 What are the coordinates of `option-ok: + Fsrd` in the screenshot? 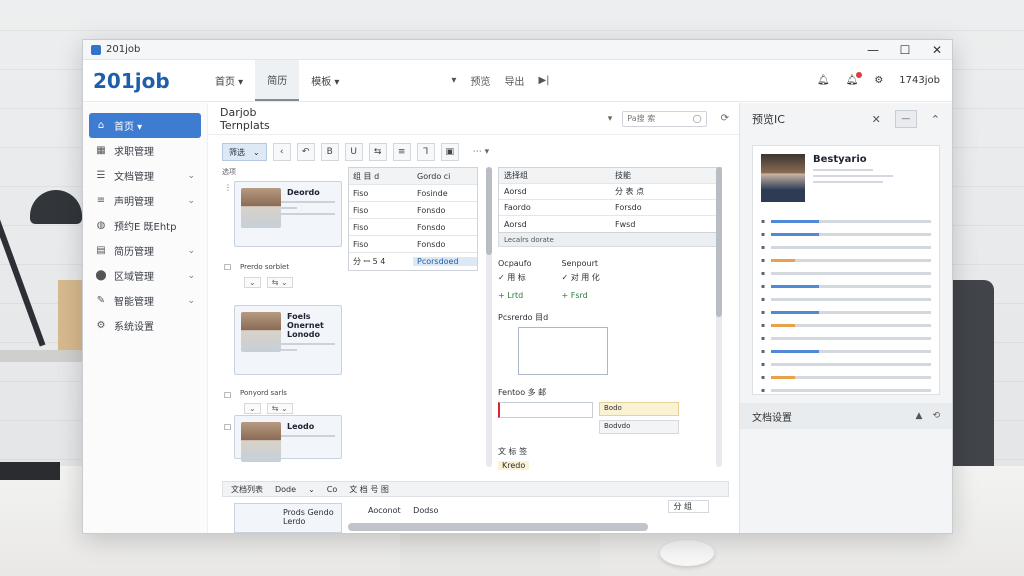 It's located at (574, 295).